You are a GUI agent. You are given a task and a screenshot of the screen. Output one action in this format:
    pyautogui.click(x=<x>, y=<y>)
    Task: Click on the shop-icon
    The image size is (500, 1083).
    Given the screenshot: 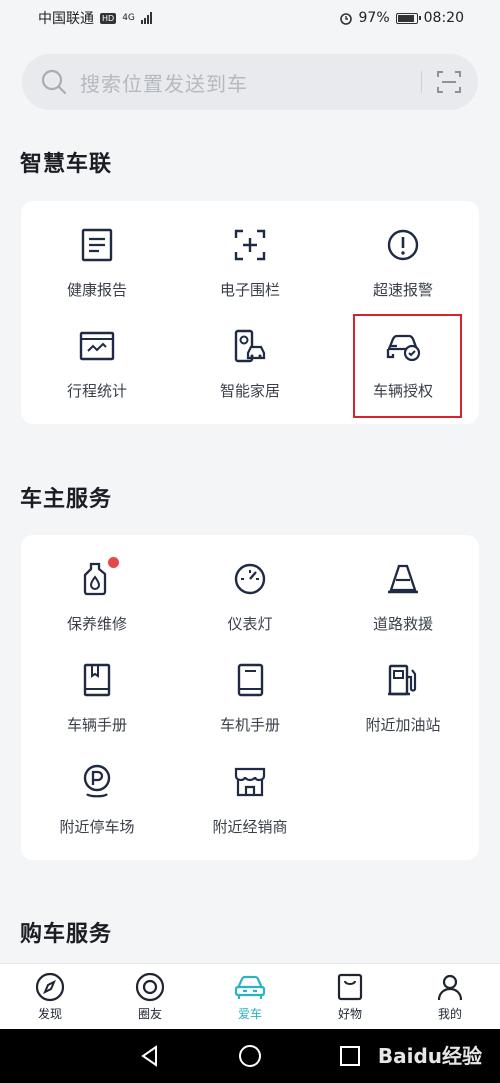 What is the action you would take?
    pyautogui.click(x=350, y=987)
    